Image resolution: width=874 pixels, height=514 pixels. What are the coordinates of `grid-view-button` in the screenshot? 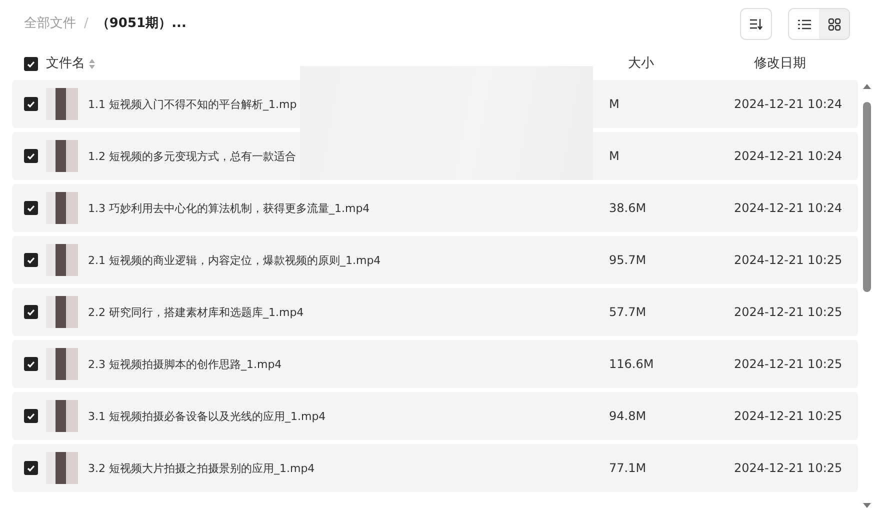 It's located at (834, 24).